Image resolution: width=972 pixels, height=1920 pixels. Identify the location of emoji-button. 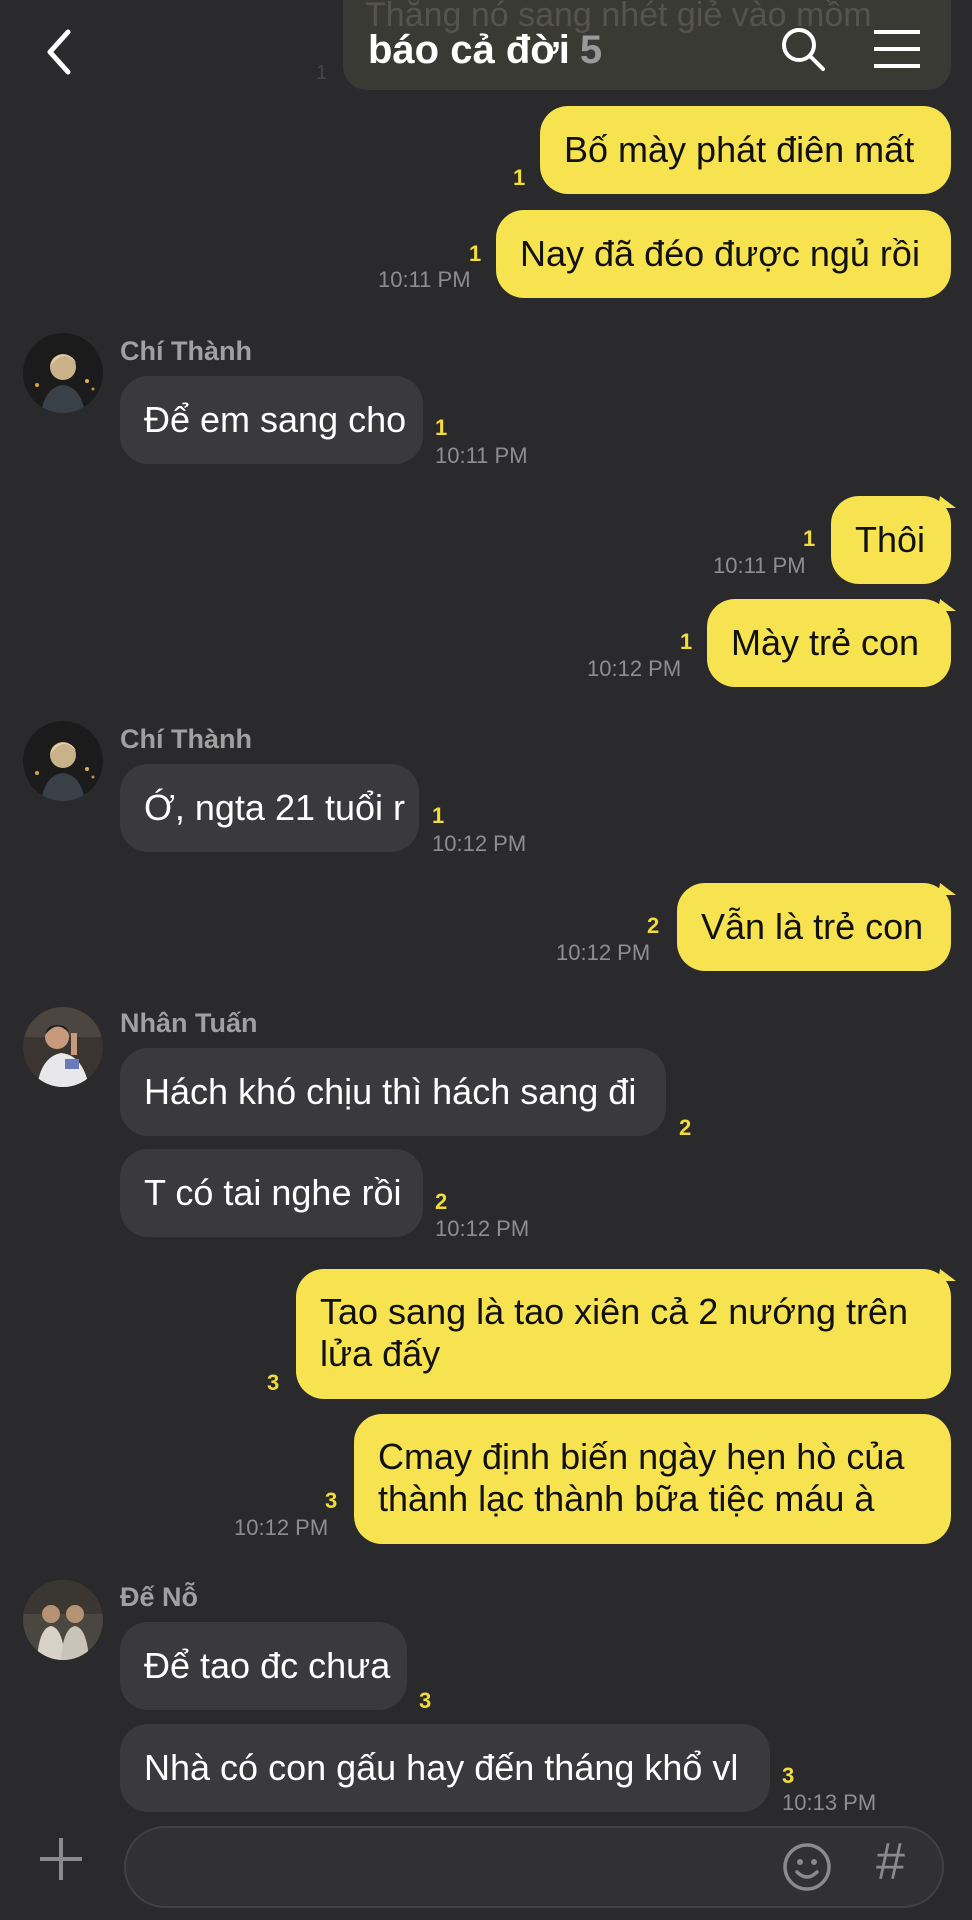
(807, 1867).